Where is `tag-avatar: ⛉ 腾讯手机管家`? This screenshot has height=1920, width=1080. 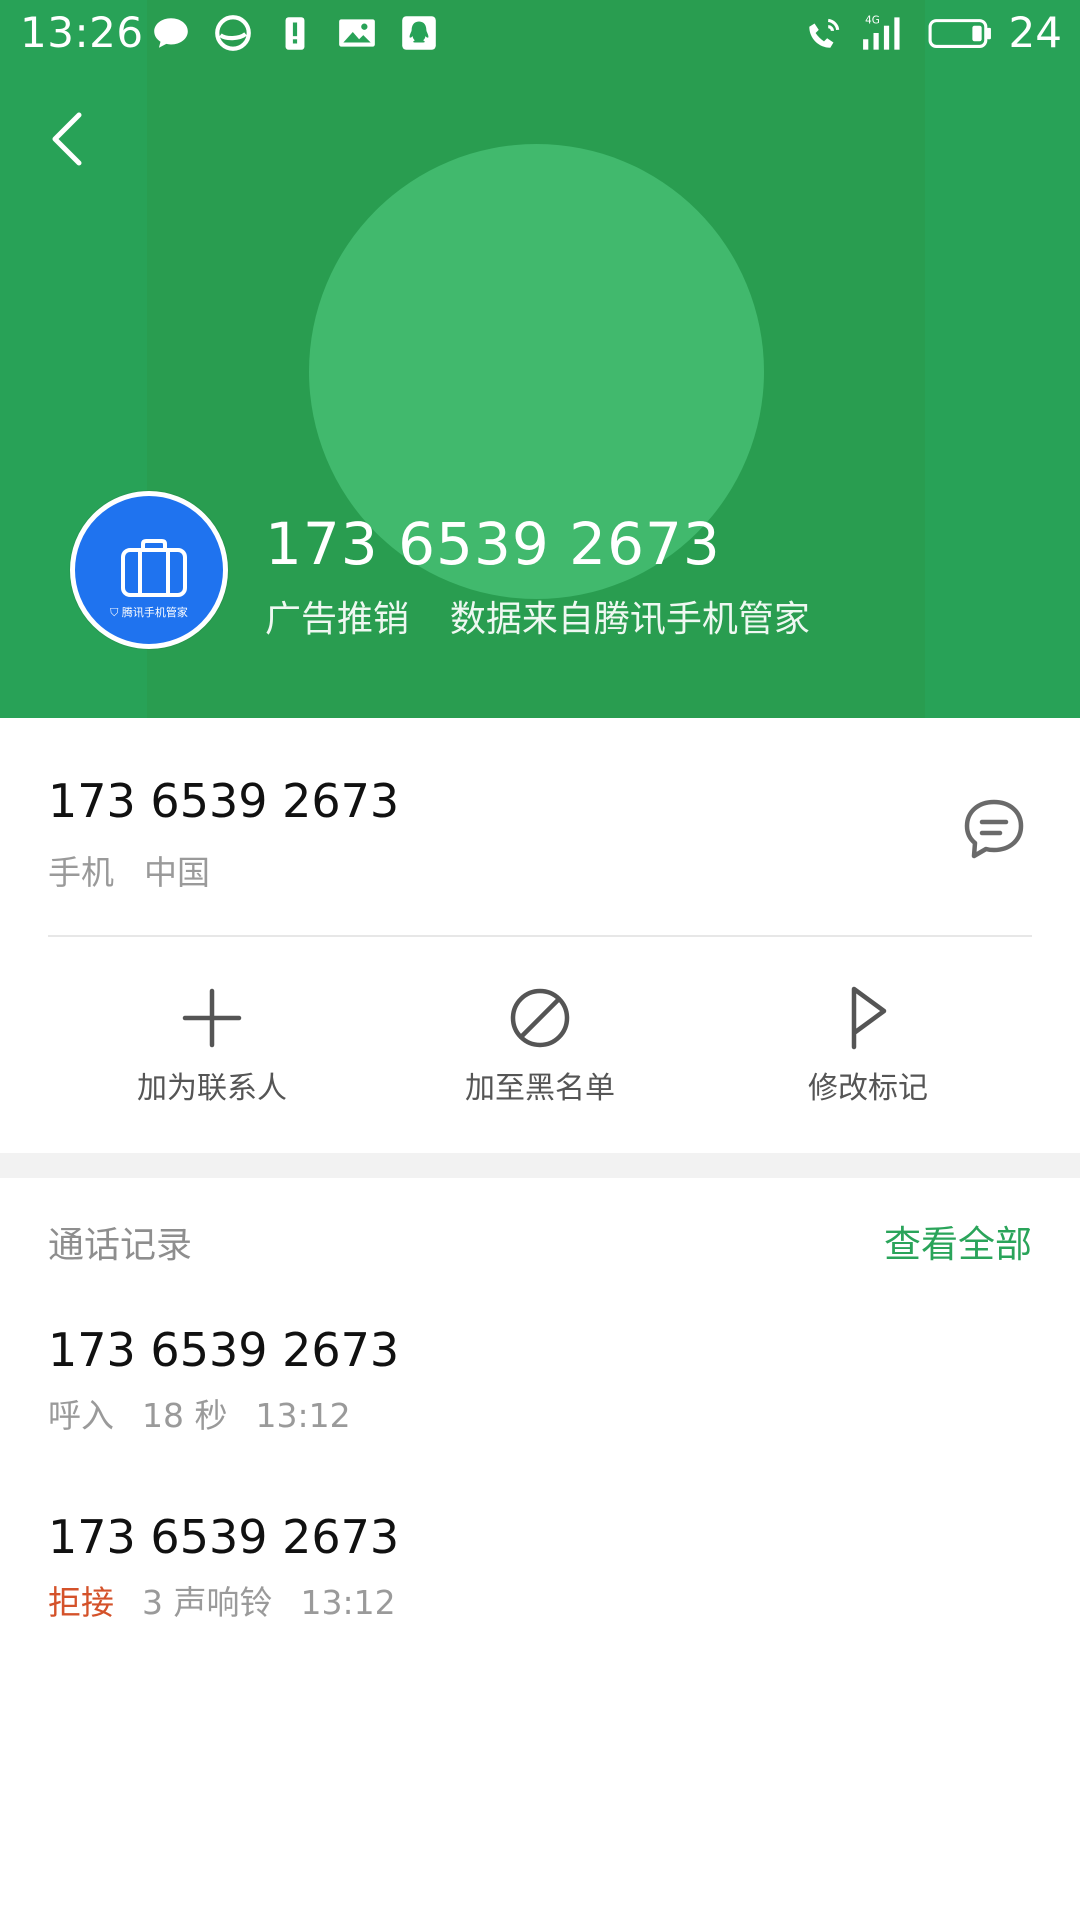 tag-avatar: ⛉ 腾讯手机管家 is located at coordinates (149, 570).